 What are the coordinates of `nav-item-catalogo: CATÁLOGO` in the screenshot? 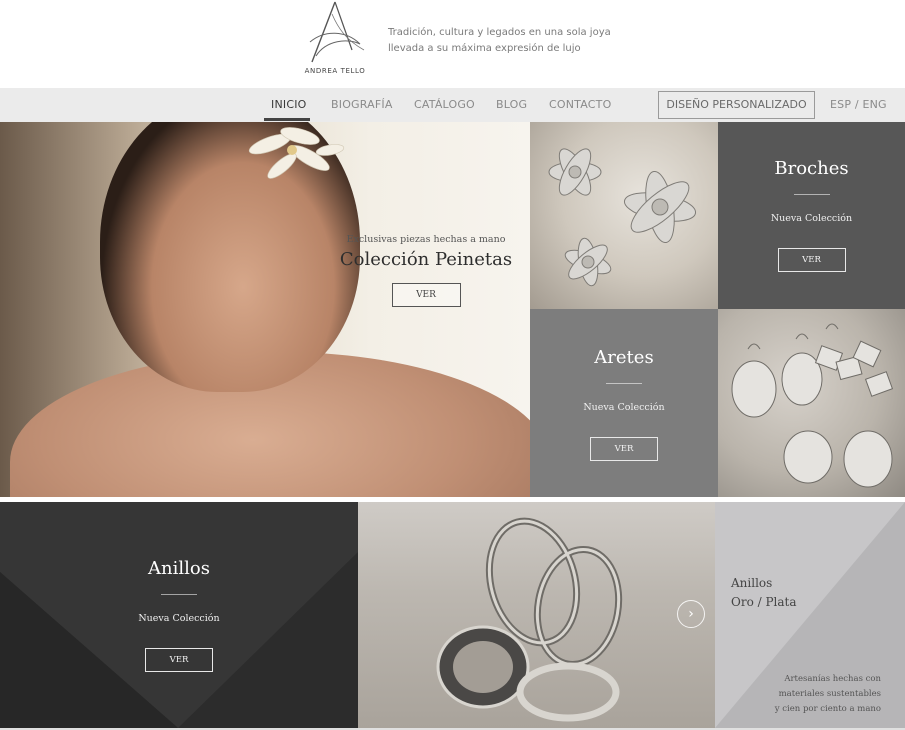 It's located at (444, 105).